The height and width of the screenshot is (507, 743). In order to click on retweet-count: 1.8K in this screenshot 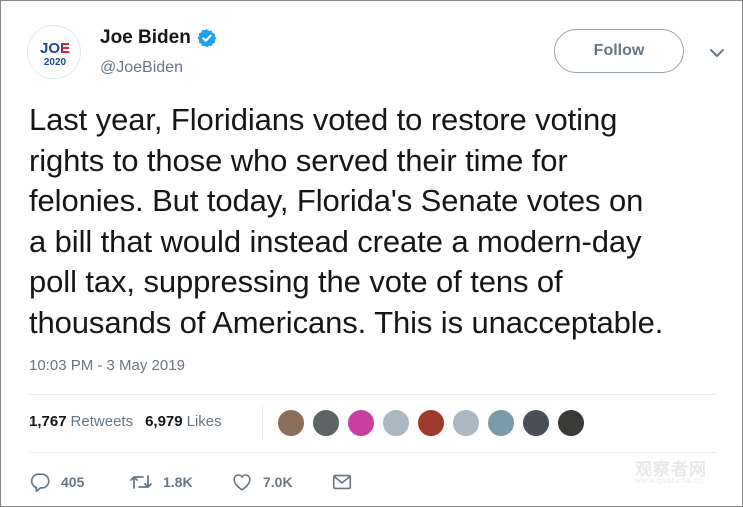, I will do `click(178, 482)`.